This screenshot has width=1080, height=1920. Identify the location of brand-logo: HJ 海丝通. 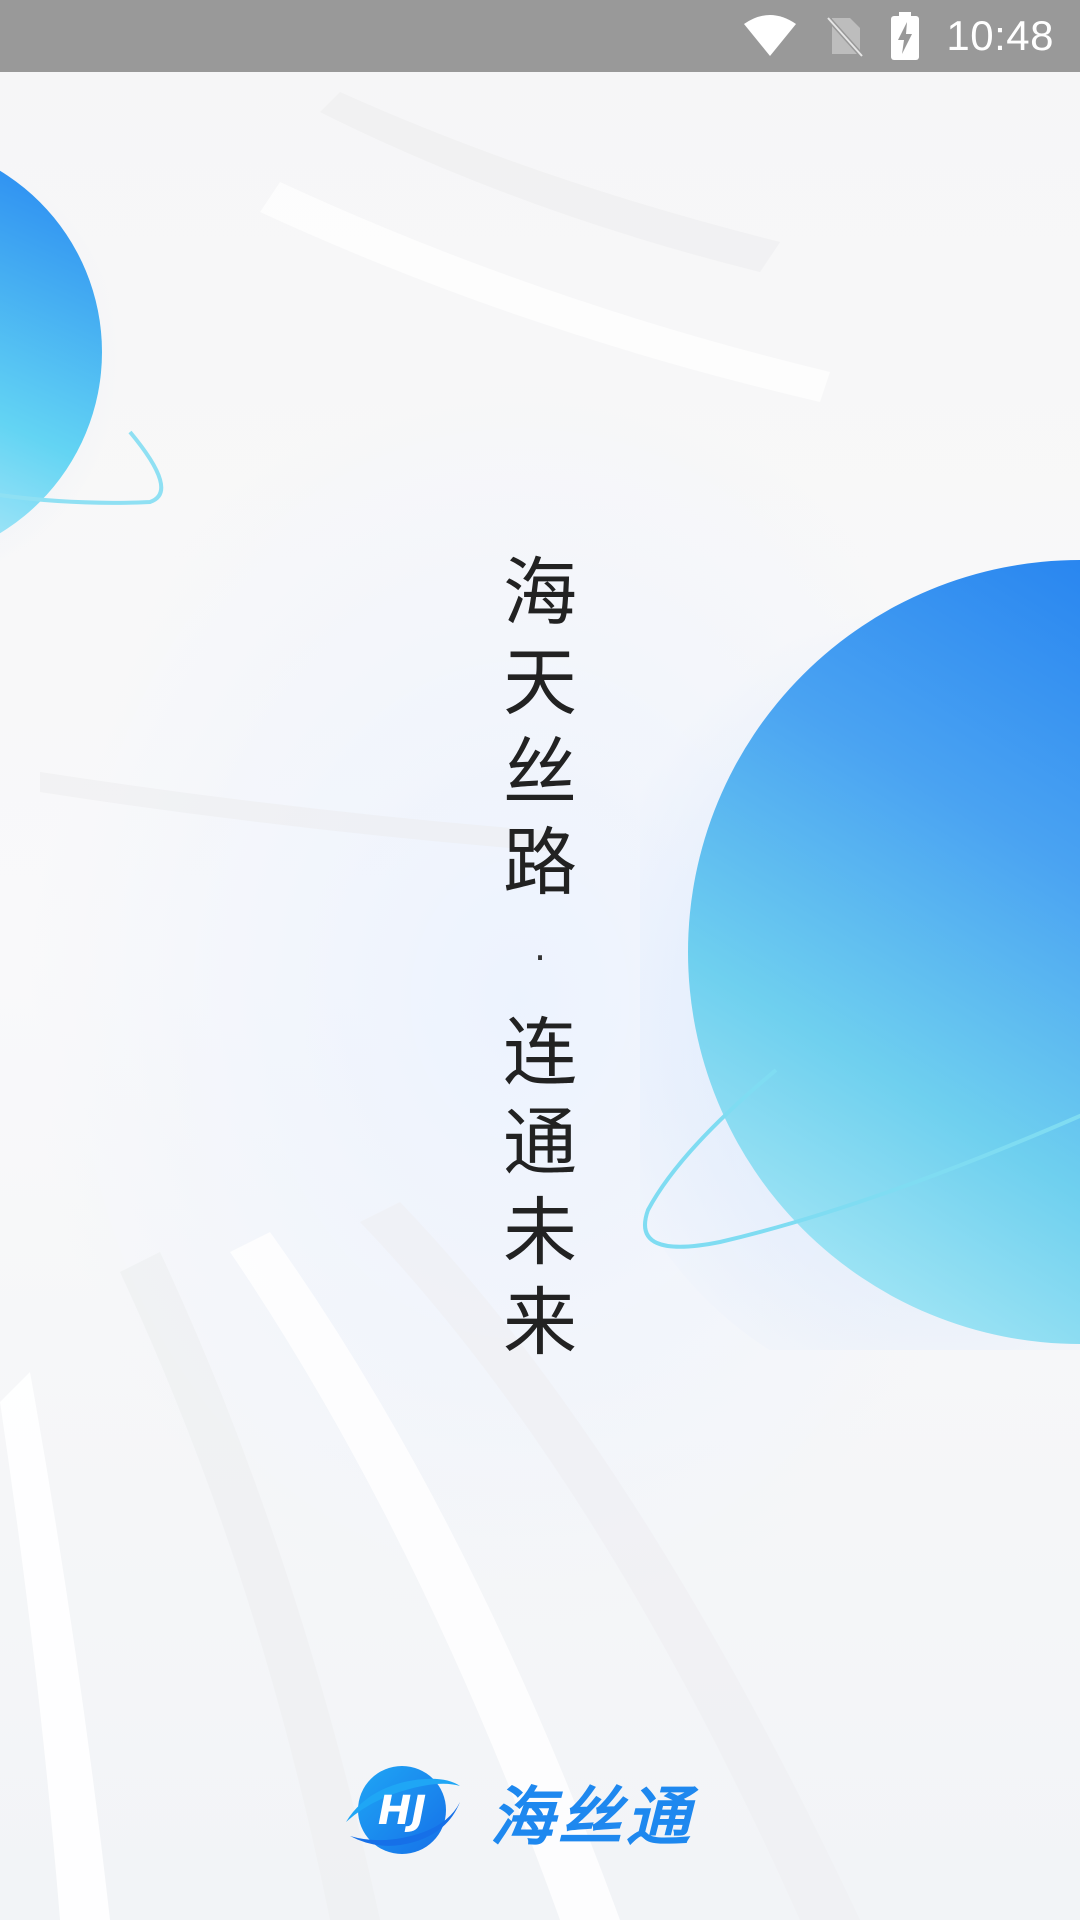
(519, 1812).